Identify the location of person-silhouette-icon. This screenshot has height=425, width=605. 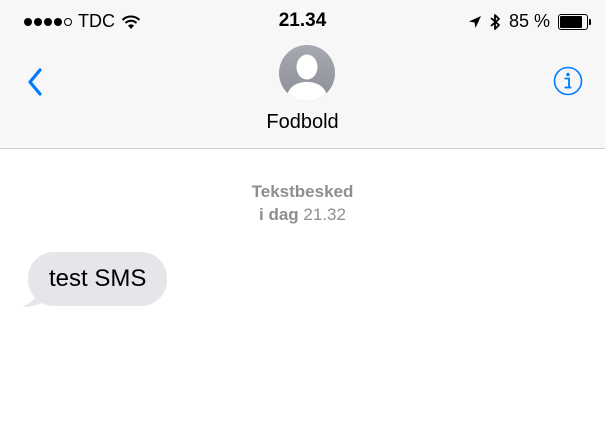
(307, 77).